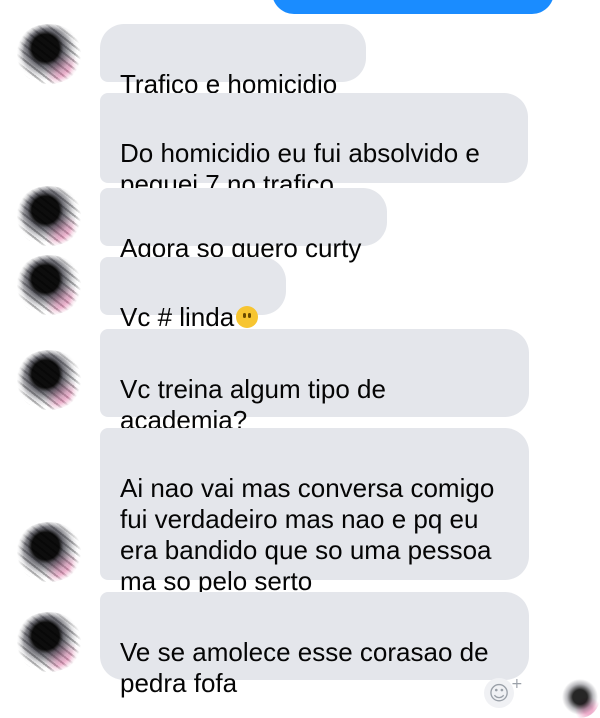 This screenshot has width=600, height=718. Describe the element at coordinates (253, 404) in the screenshot. I see `message-text: Vc treina algum tipo de academia?` at that location.